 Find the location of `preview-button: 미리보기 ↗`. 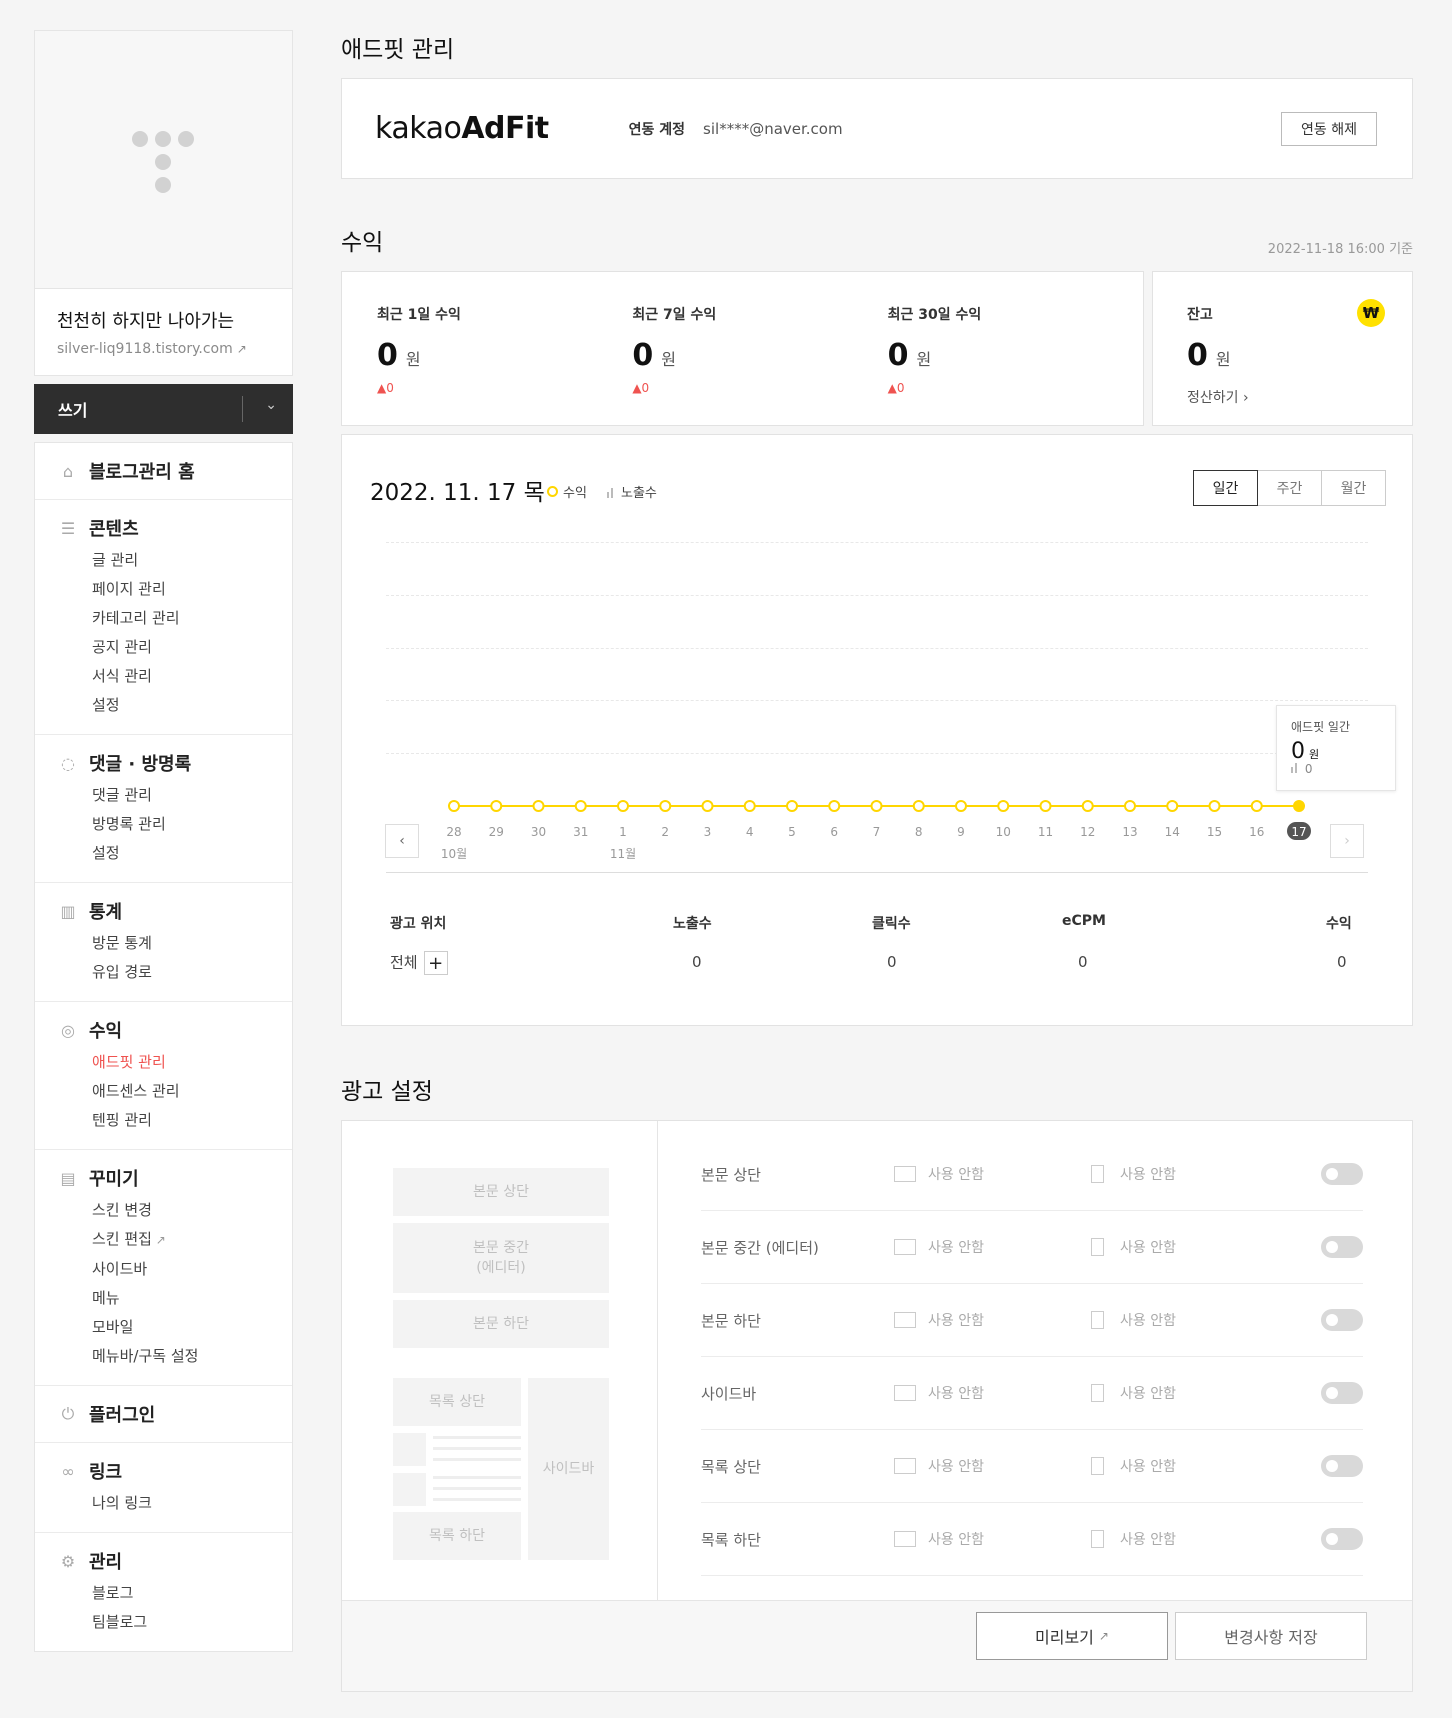

preview-button: 미리보기 ↗ is located at coordinates (1072, 1636).